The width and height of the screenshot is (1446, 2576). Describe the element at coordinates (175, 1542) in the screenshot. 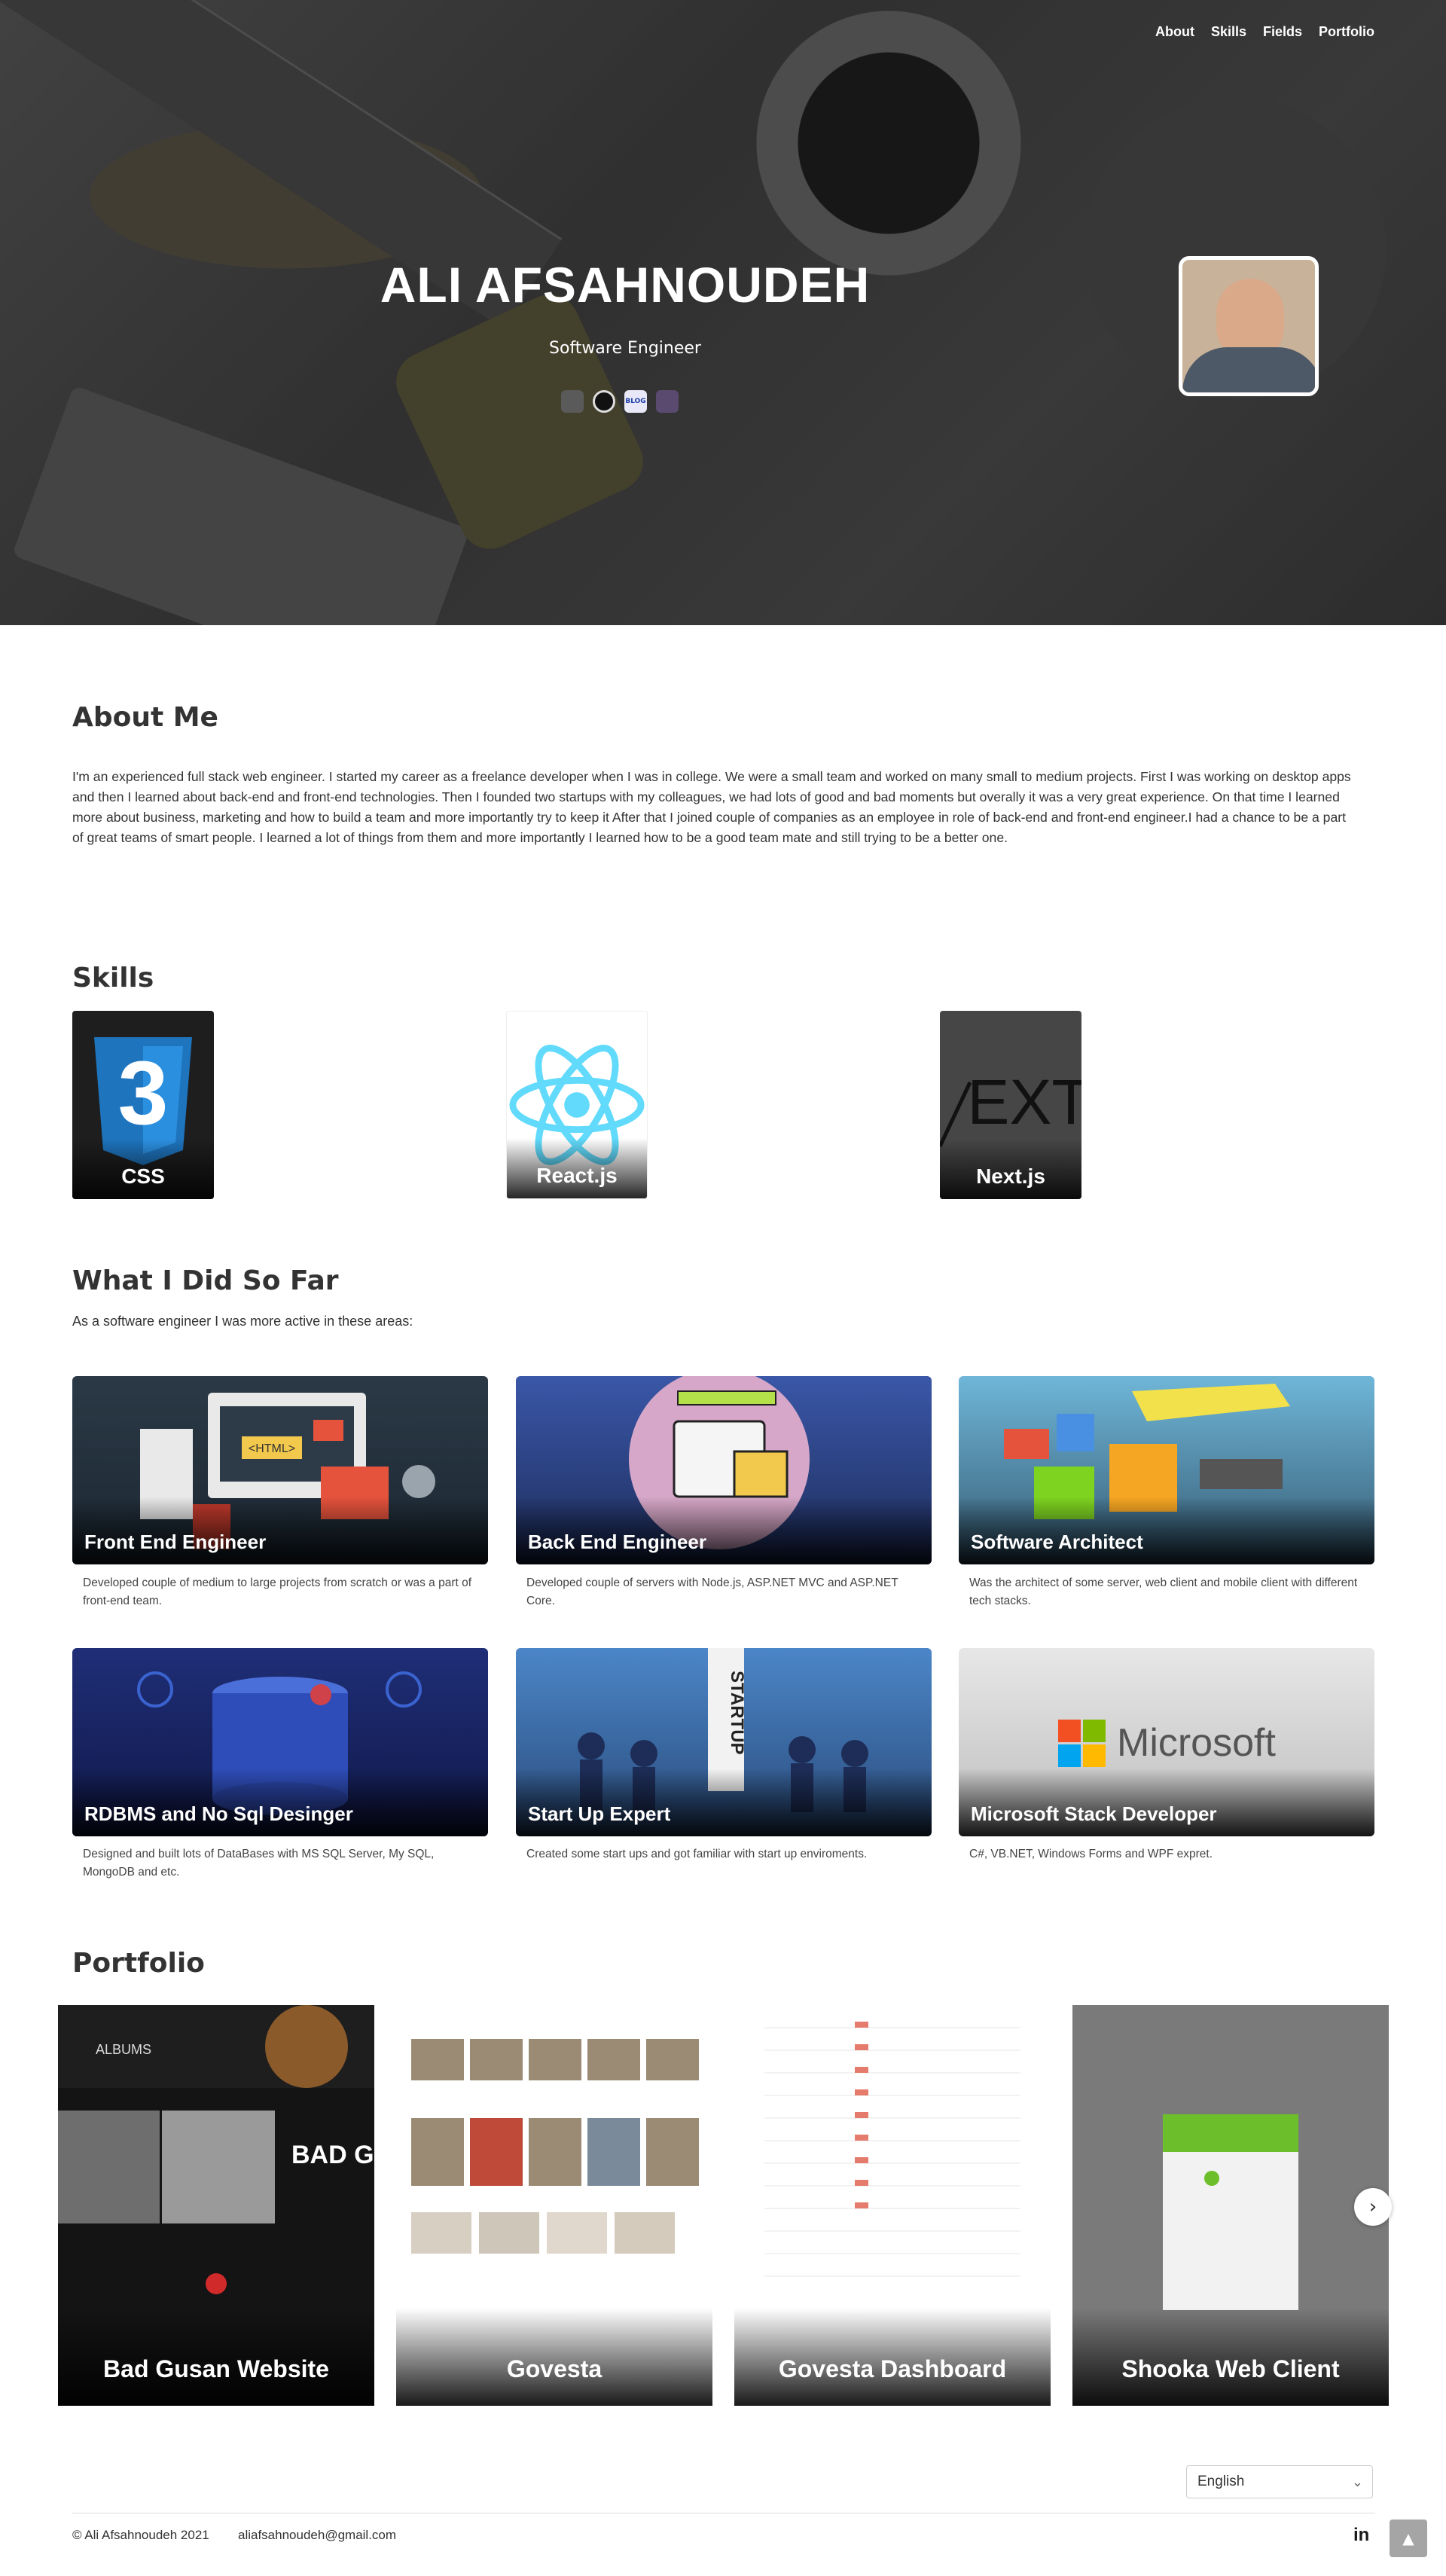

I see `field-card-title: Front End Engineer` at that location.